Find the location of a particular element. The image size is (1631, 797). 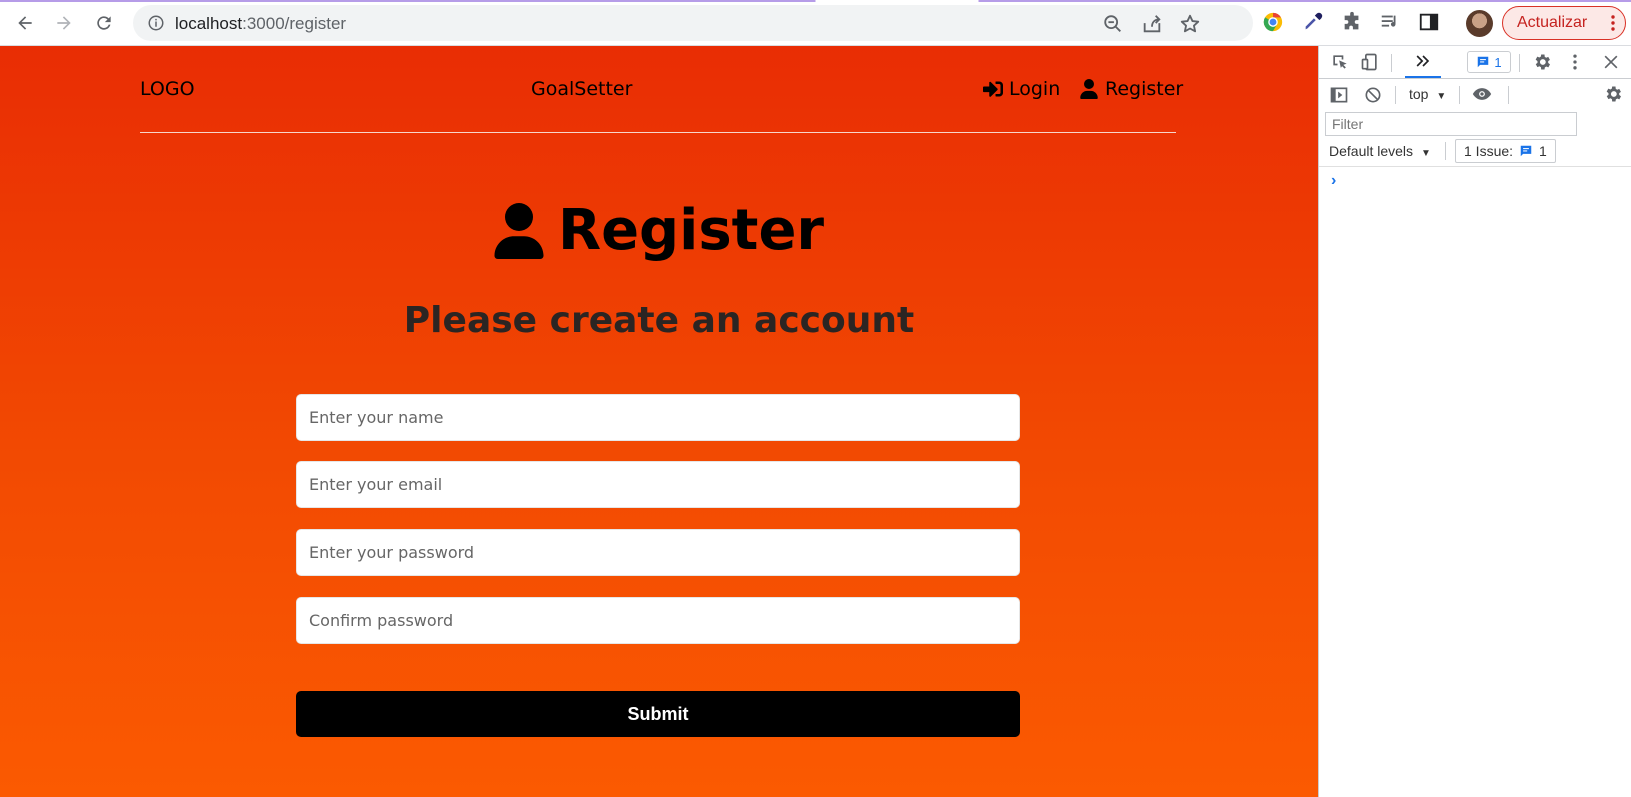

share-icon is located at coordinates (1152, 24).